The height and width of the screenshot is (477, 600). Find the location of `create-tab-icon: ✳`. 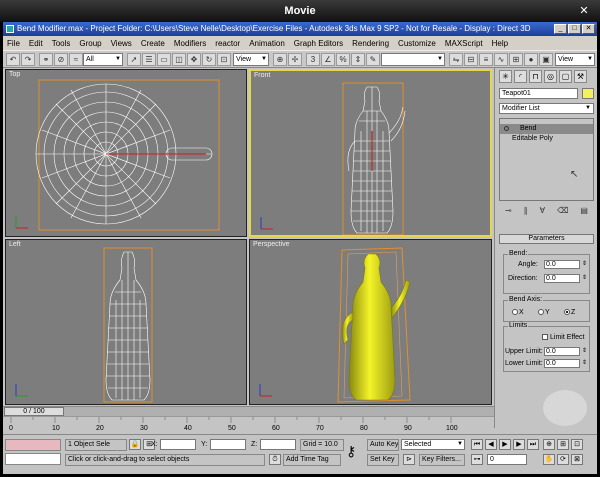

create-tab-icon: ✳ is located at coordinates (505, 76).